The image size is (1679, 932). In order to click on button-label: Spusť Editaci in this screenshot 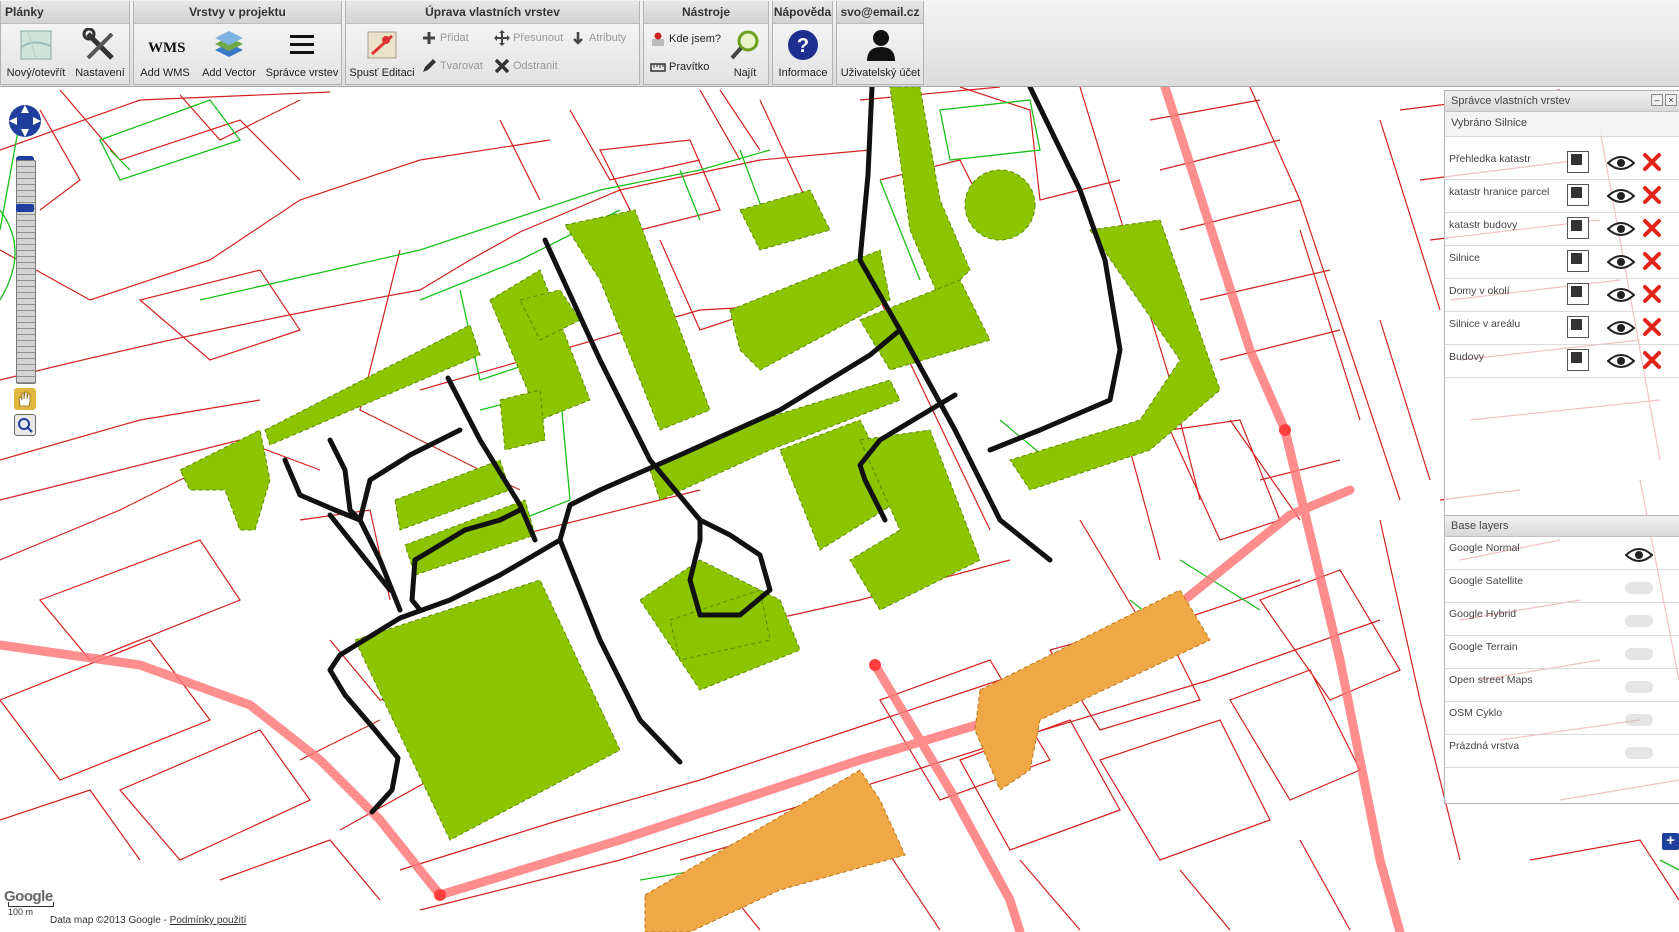, I will do `click(382, 73)`.